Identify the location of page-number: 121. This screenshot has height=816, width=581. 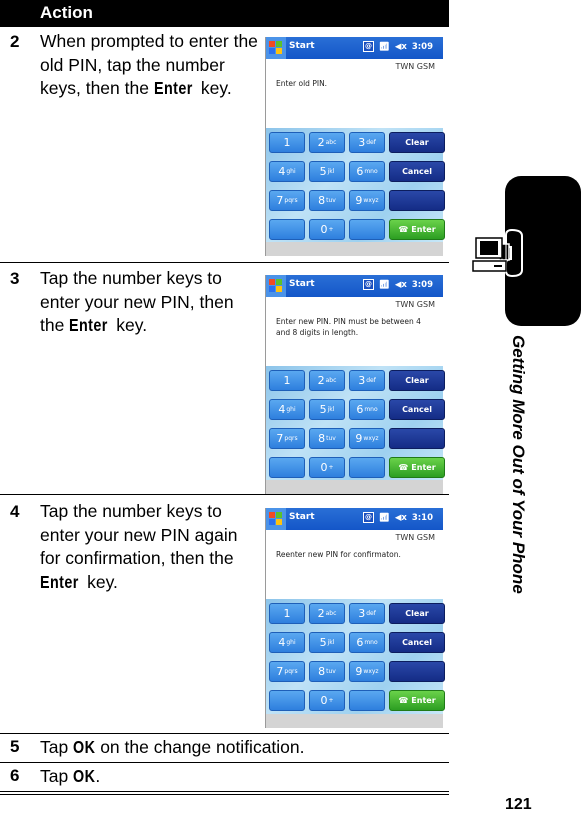
(518, 804).